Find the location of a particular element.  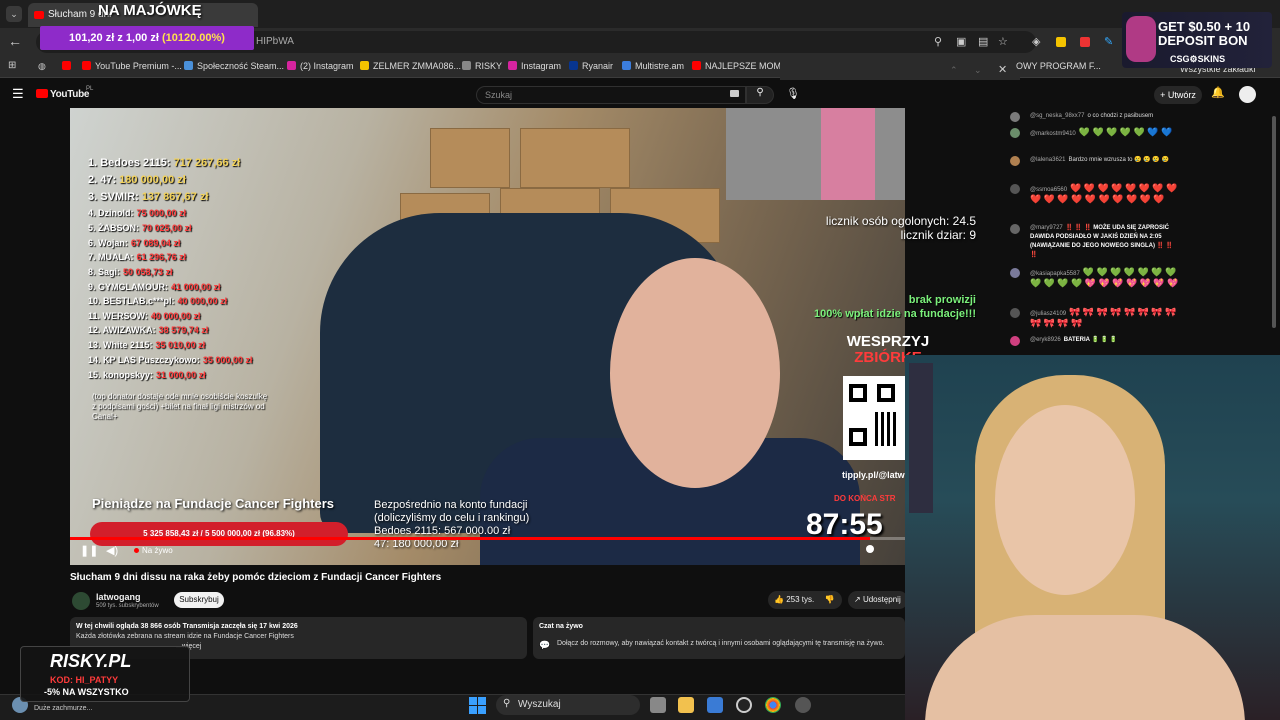

thumb-down-icon: 👎 is located at coordinates (829, 599).